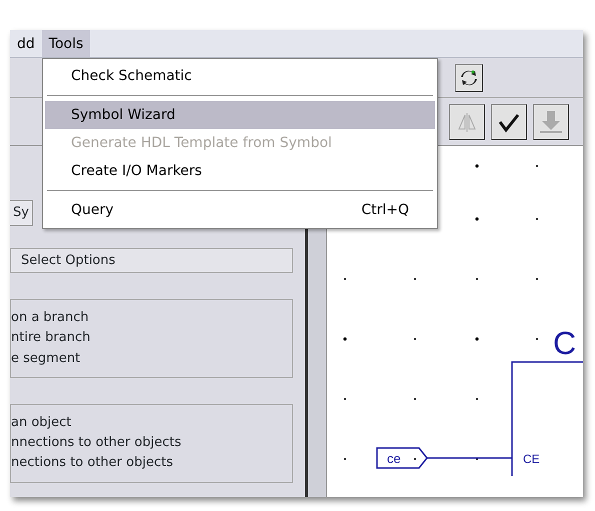 This screenshot has height=511, width=595. I want to click on menu-item: Create I/O Markers, so click(240, 171).